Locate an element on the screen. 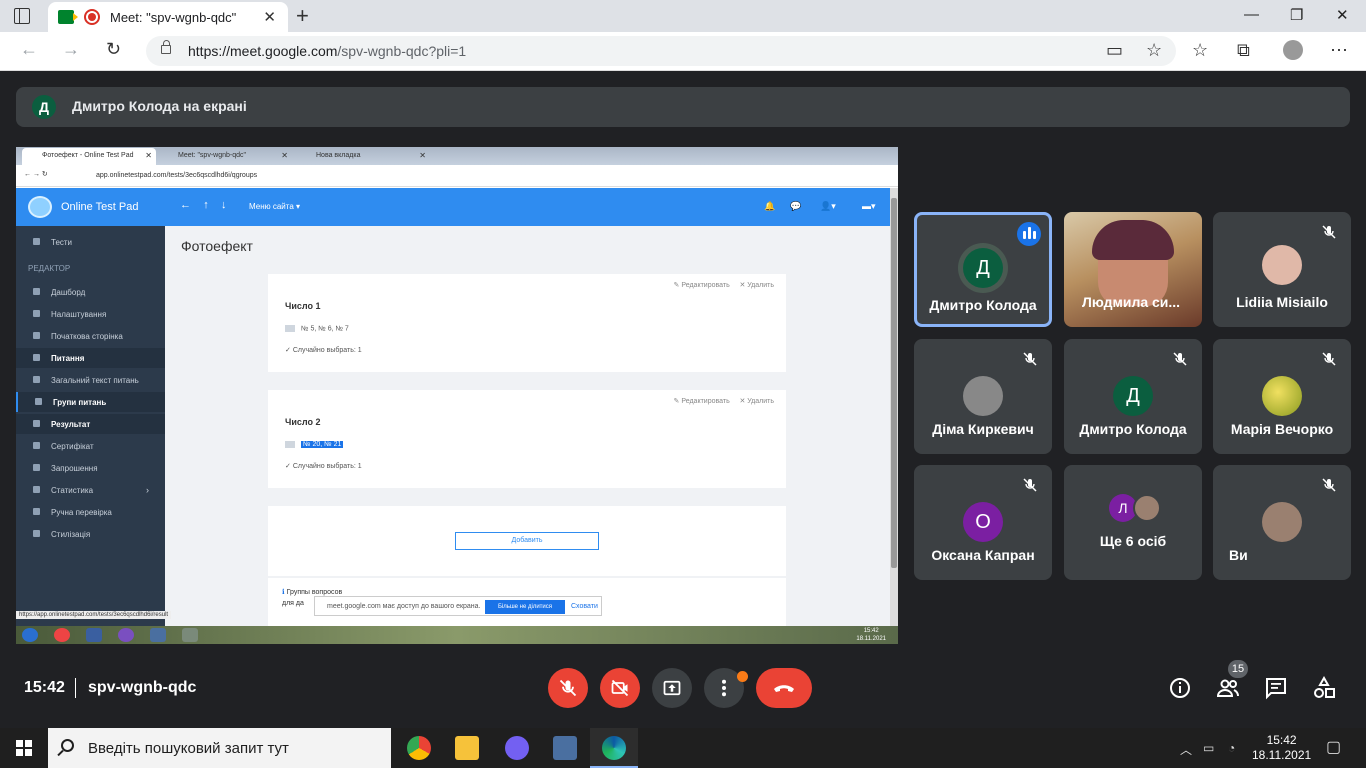 The image size is (1366, 768). presenting-banner: Д Дмитро Колода на екрані is located at coordinates (683, 107).